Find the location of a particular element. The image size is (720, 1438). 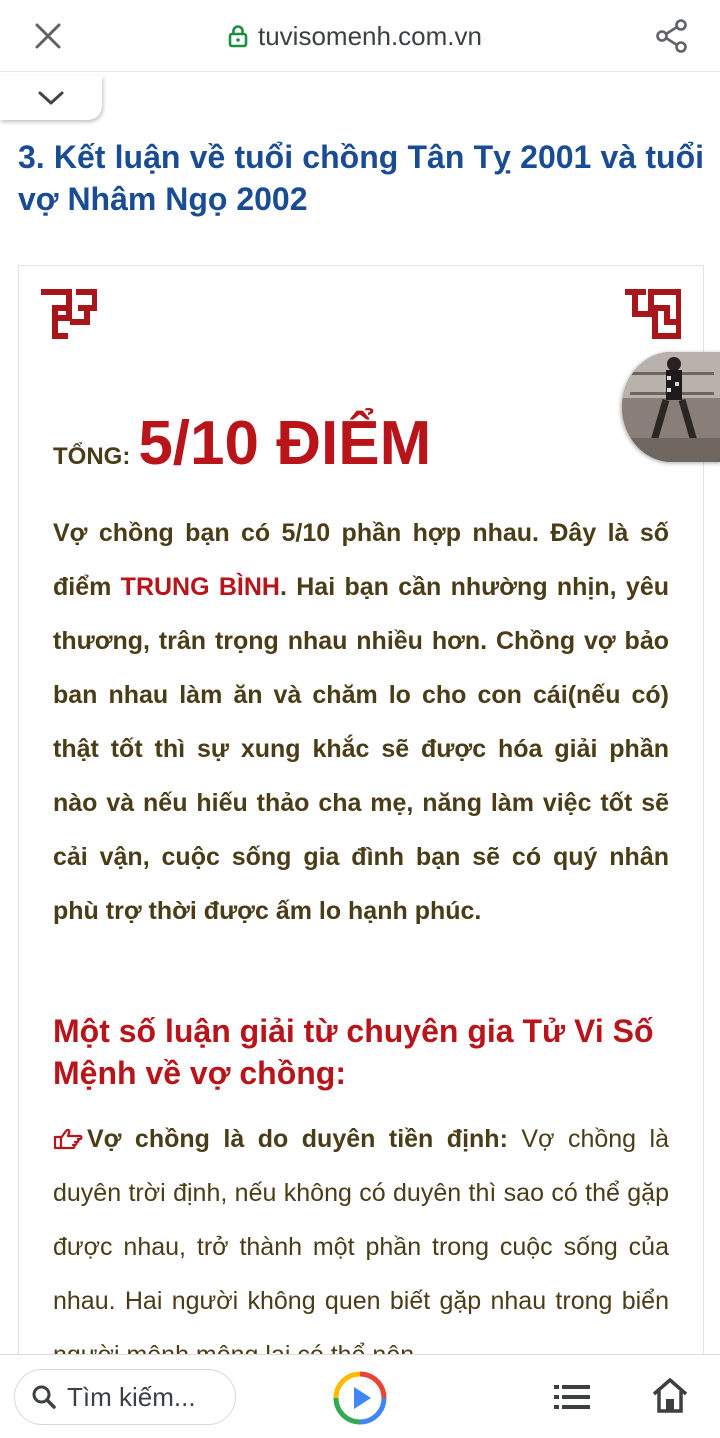

score-label: TỔNG: is located at coordinates (92, 456).